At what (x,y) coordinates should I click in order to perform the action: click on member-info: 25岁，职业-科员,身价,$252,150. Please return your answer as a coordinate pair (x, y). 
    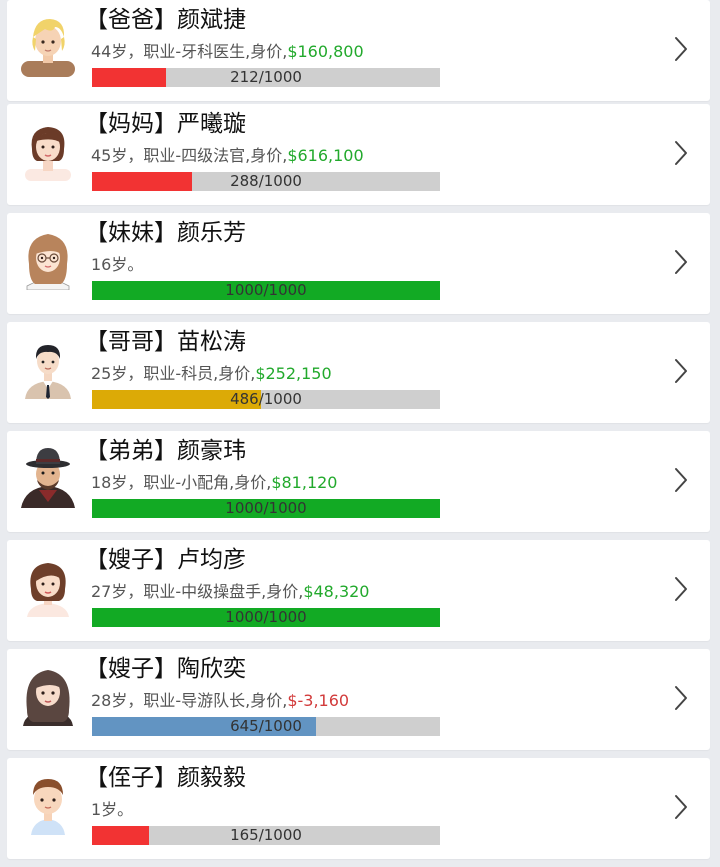
    Looking at the image, I should click on (211, 374).